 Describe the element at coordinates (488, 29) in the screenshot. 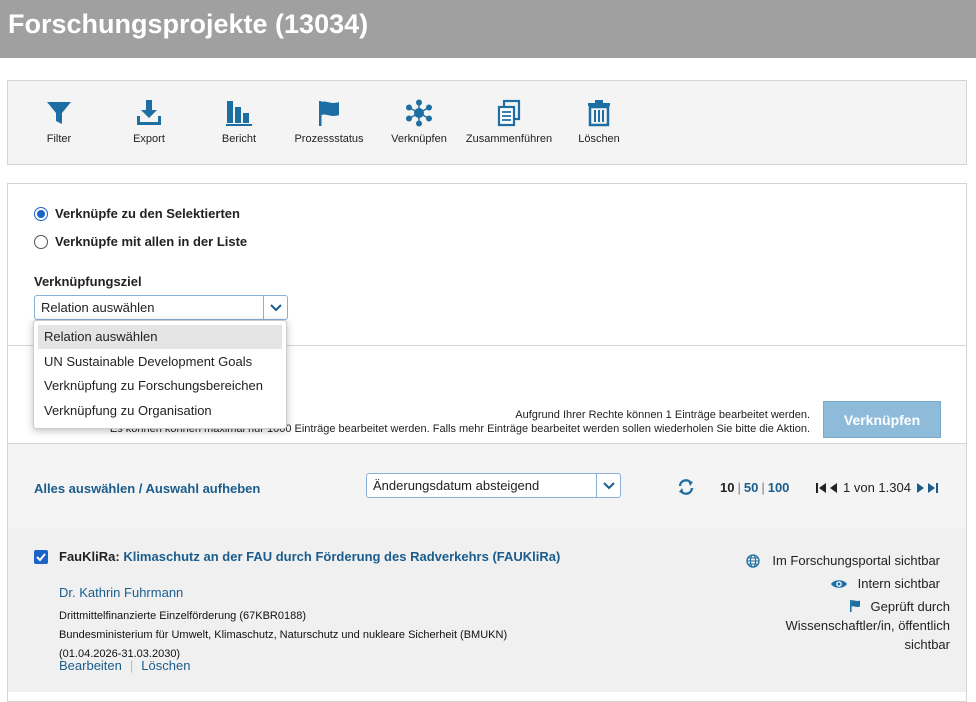

I see `page-header: Forschungsprojekte (13034)` at that location.